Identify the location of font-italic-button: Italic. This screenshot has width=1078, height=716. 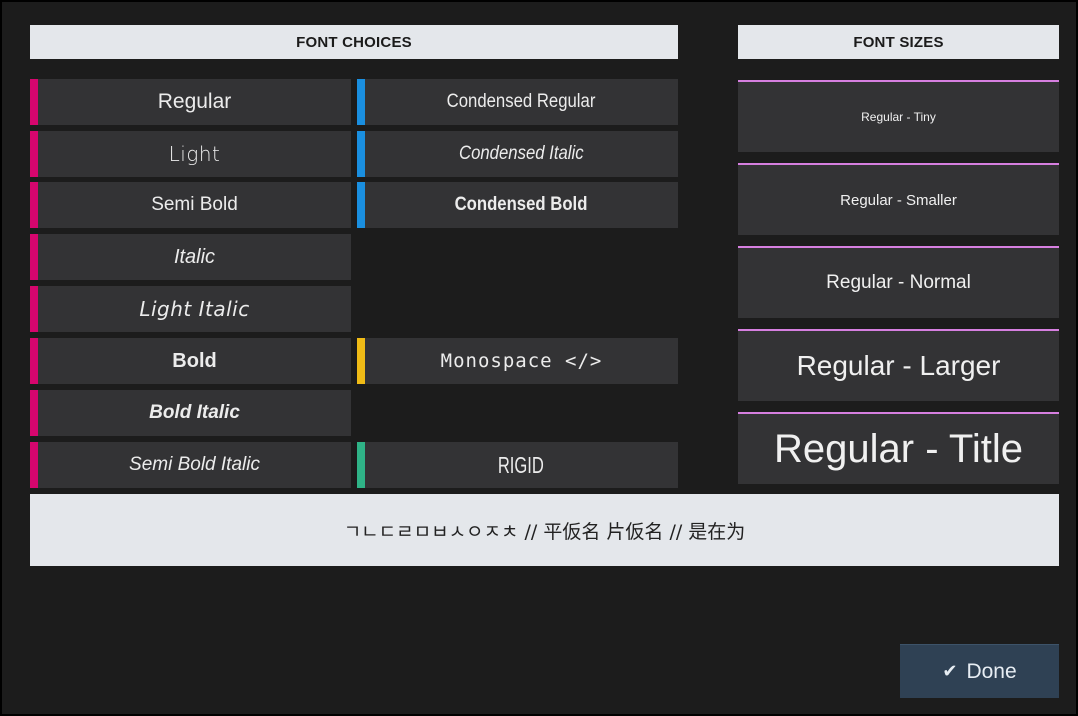
(190, 257).